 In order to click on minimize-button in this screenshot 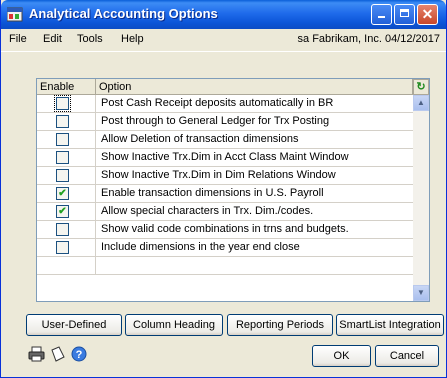, I will do `click(381, 14)`.